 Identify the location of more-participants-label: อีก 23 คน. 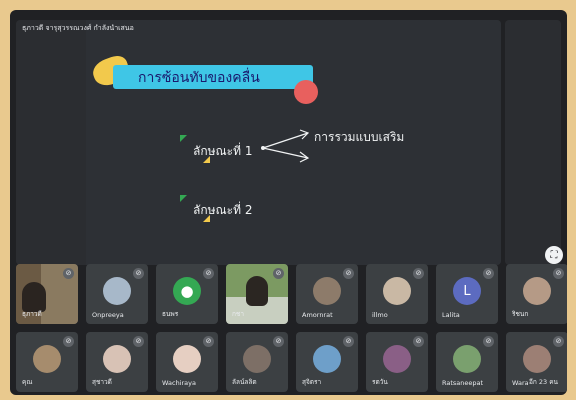
(543, 382).